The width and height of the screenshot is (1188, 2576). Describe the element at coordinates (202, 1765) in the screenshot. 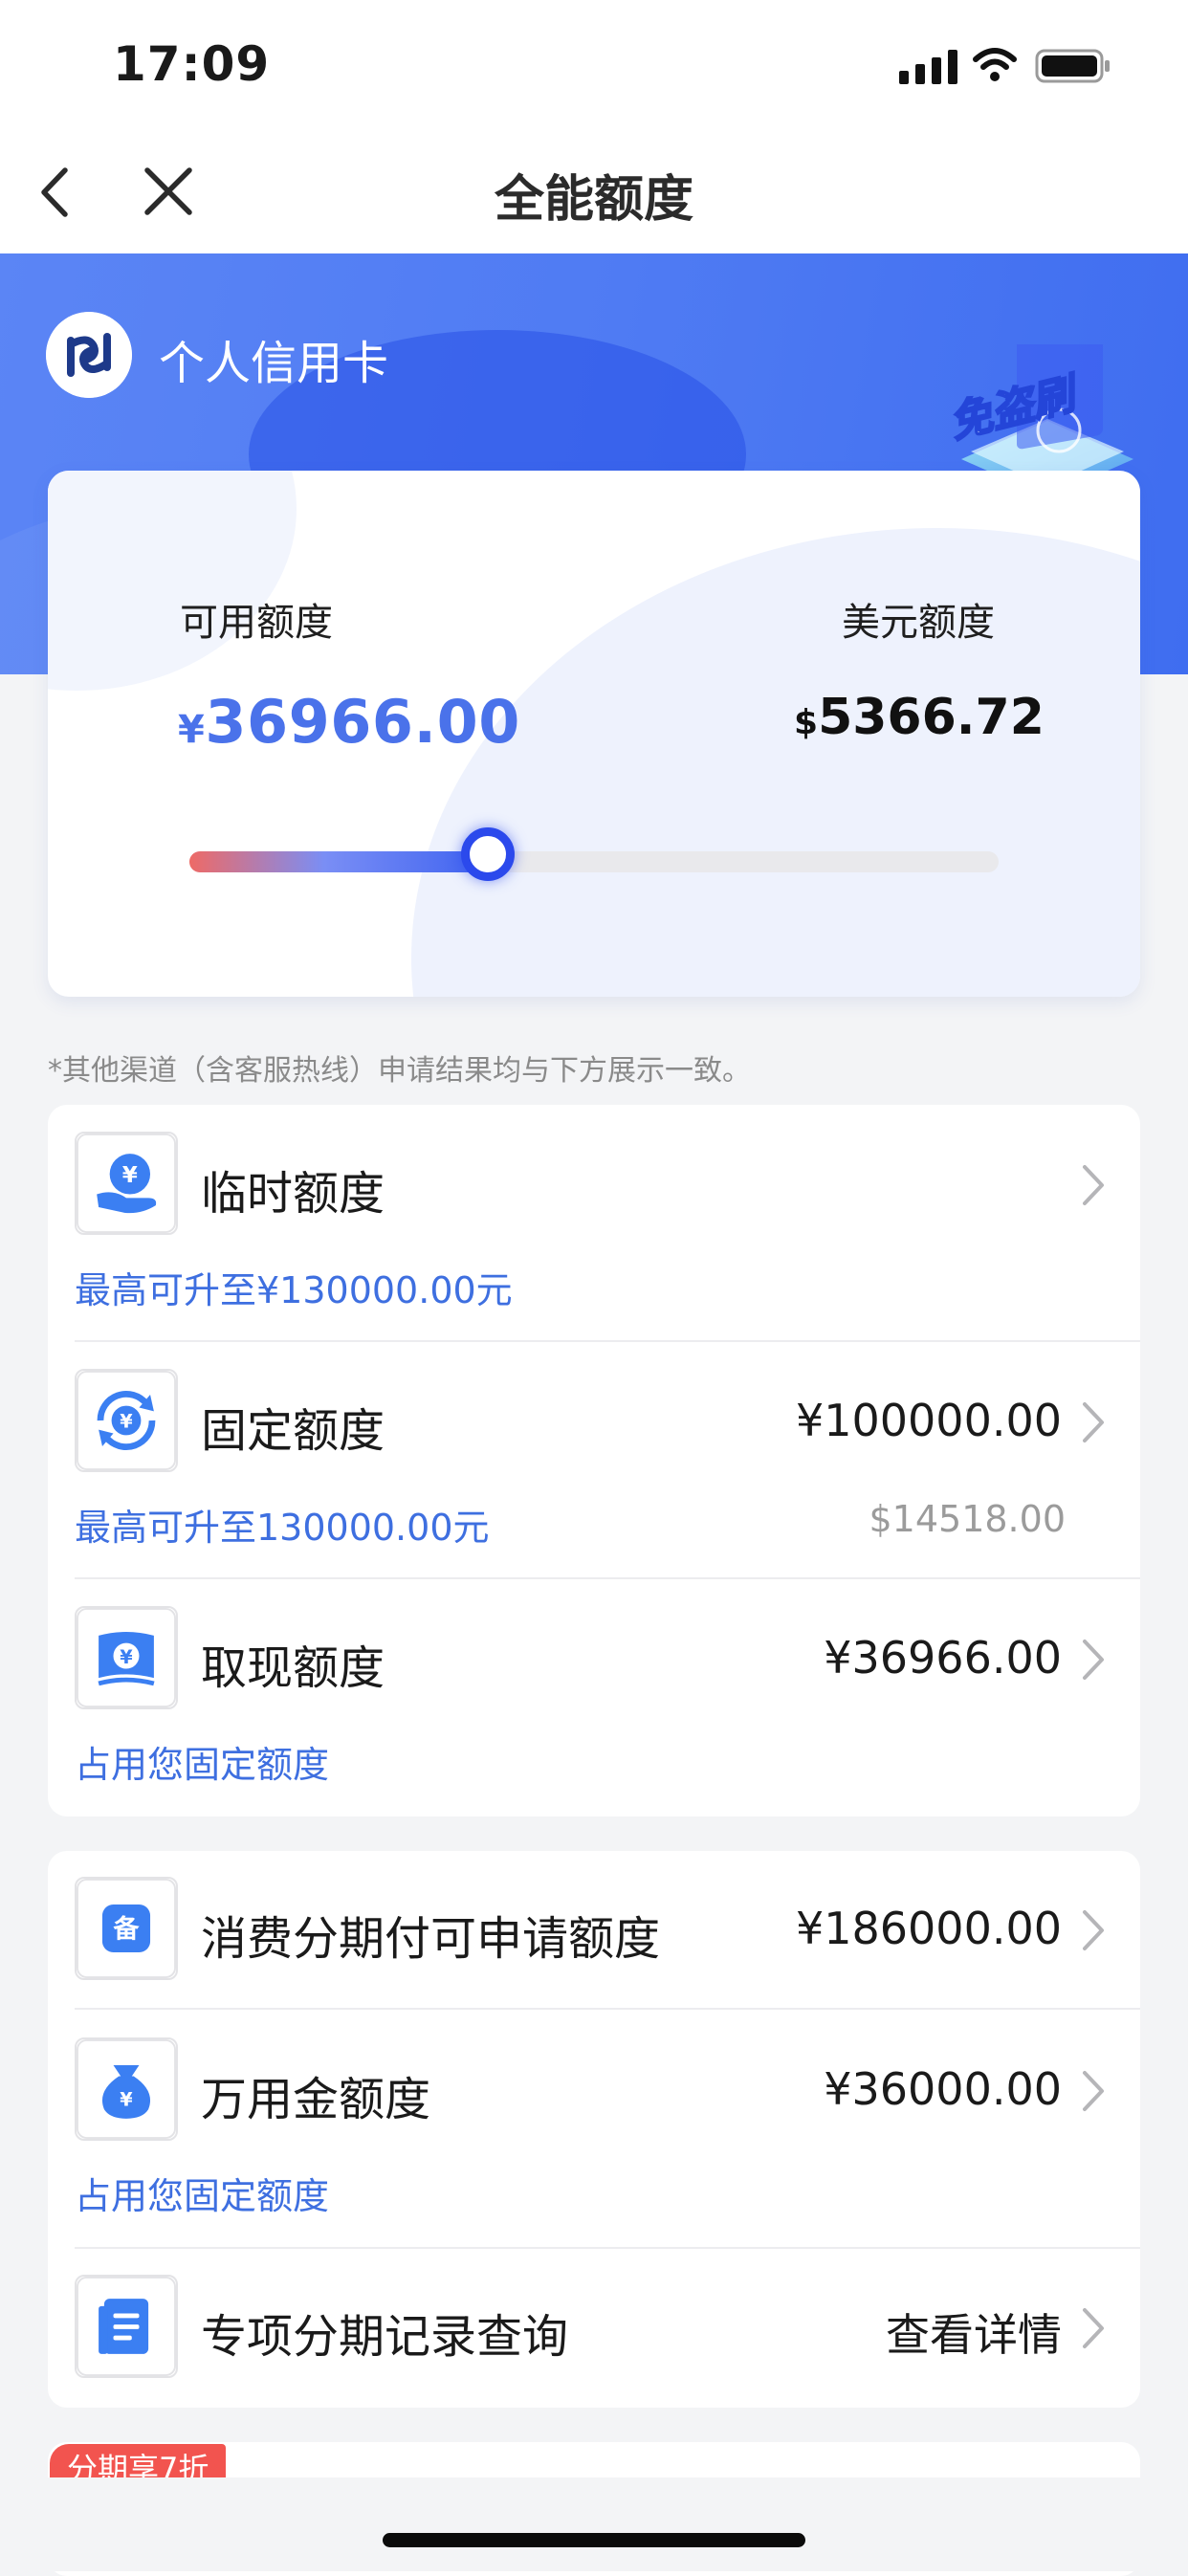

I see `cash-limit-note: 占用您固定额度` at that location.